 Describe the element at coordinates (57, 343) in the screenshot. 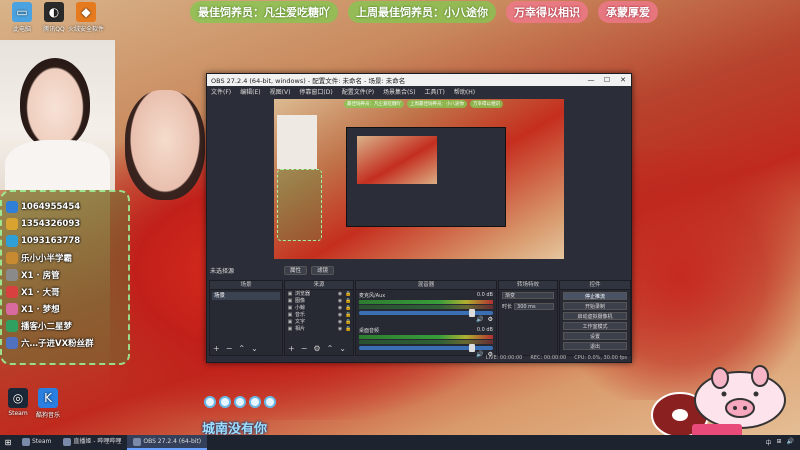

I see `contact-text: 六…子进VX粉丝群` at that location.